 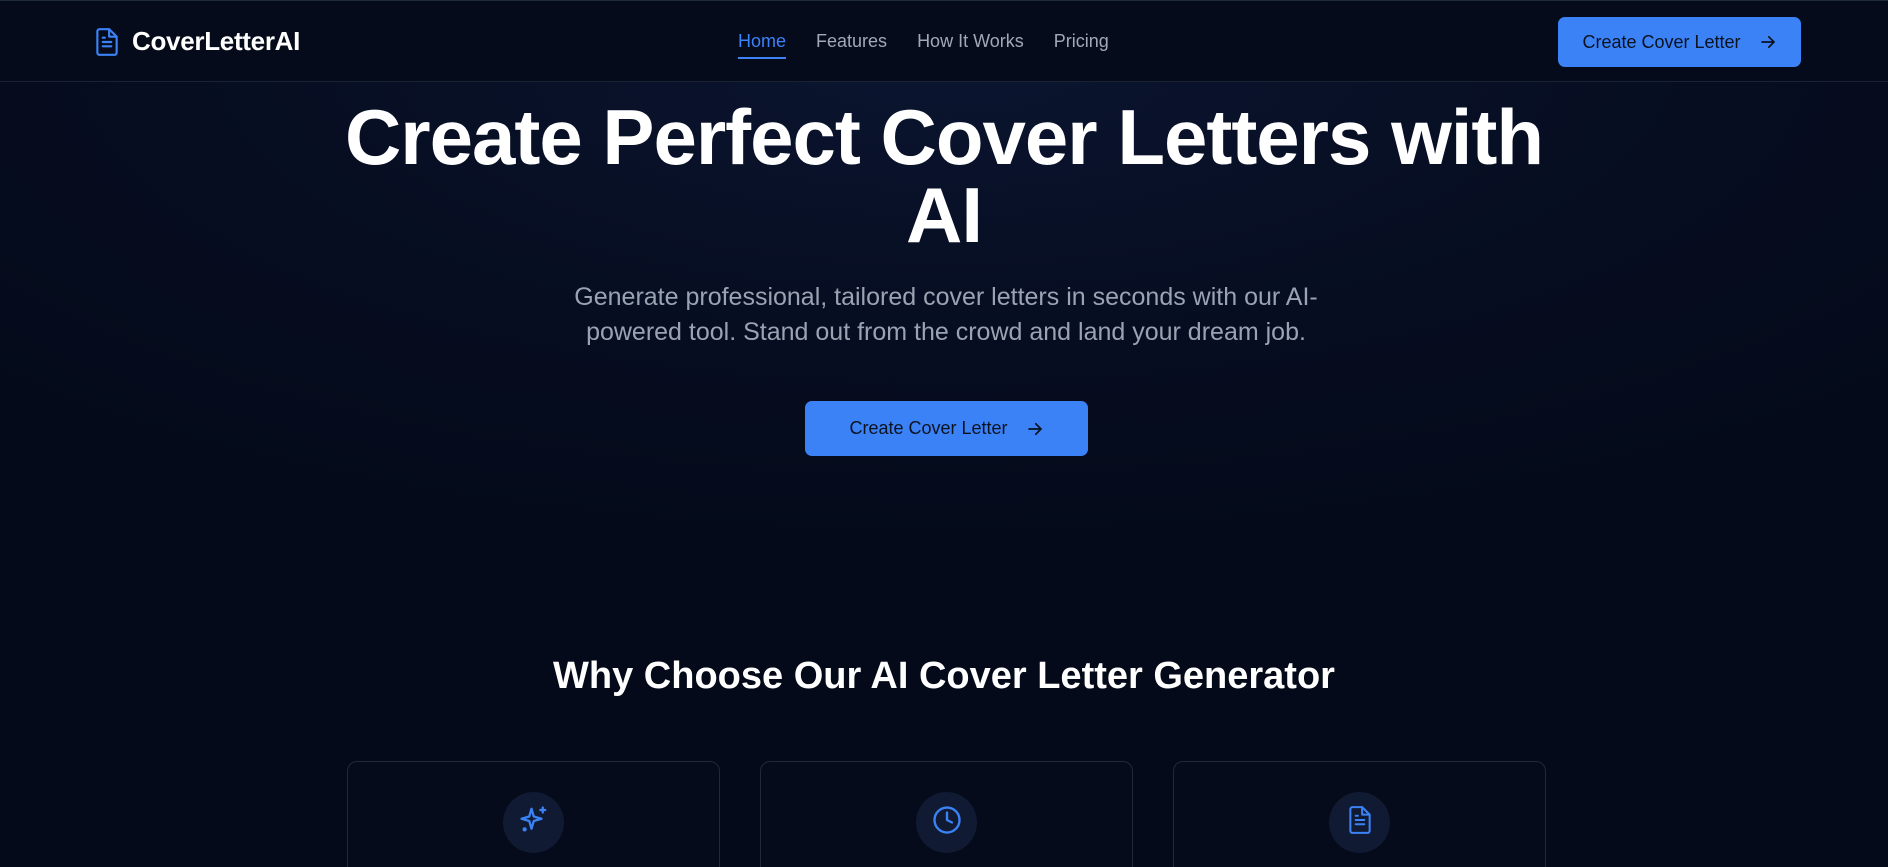 I want to click on nav-cta-label: Create Cover Letter, so click(x=1661, y=41).